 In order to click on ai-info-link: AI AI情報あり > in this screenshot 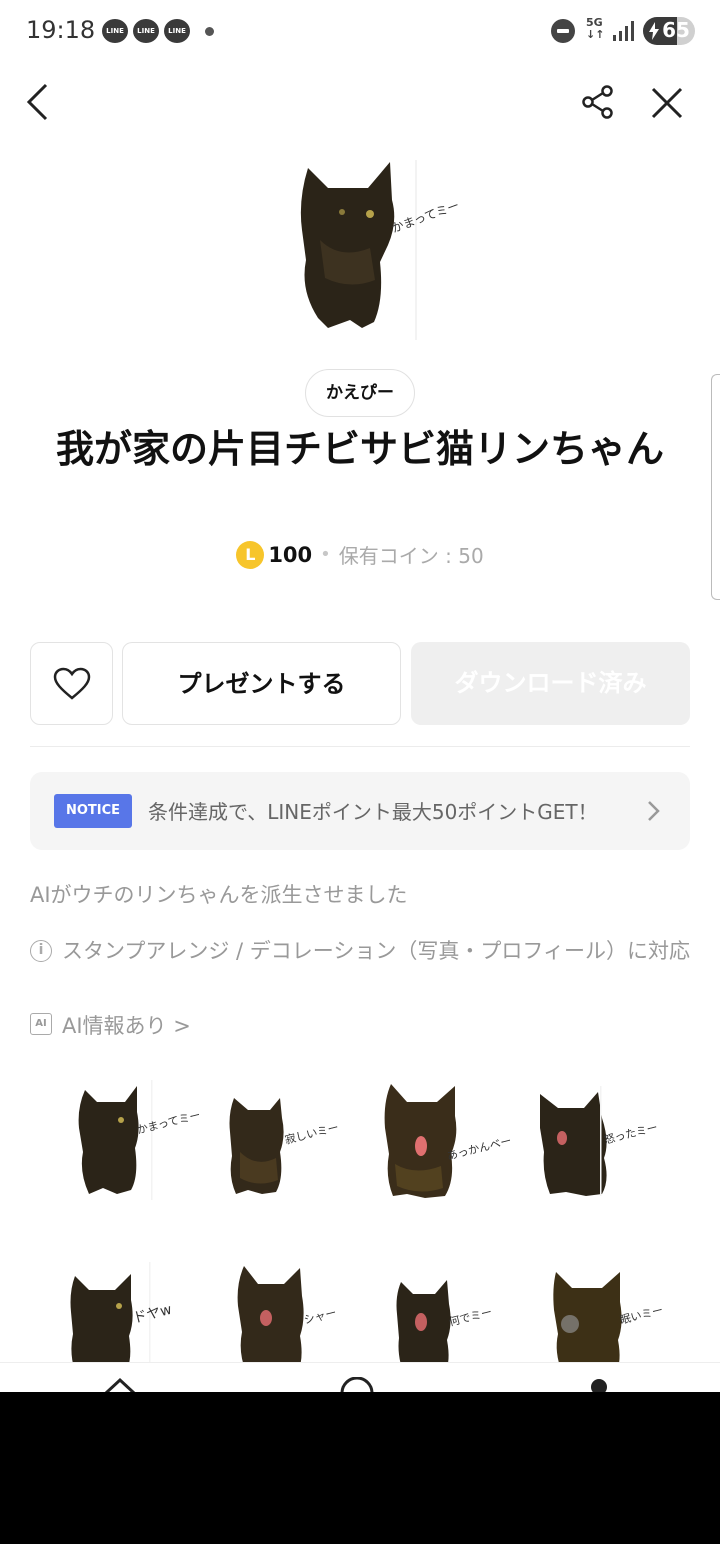, I will do `click(110, 1025)`.